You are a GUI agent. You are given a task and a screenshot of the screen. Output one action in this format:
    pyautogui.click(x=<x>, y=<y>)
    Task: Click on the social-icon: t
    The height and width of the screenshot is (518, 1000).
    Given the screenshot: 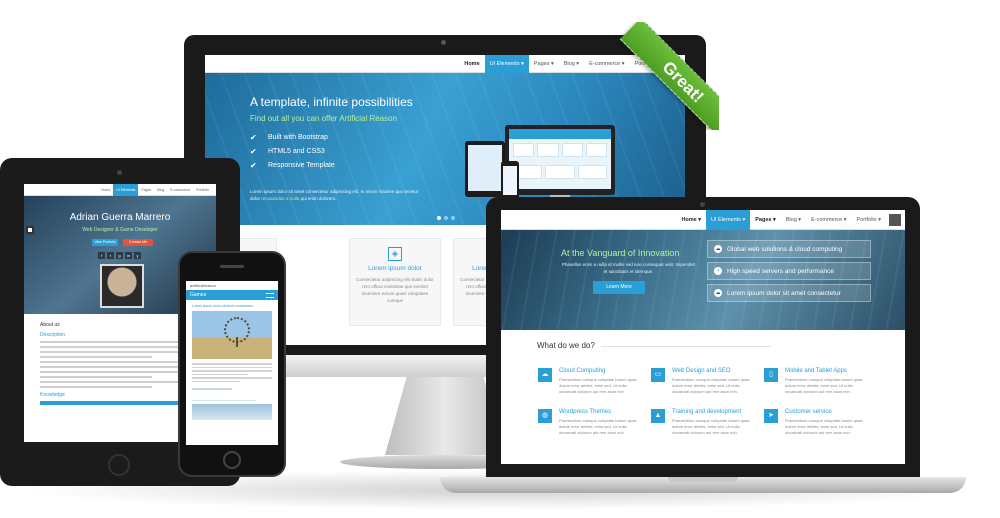 What is the action you would take?
    pyautogui.click(x=110, y=255)
    